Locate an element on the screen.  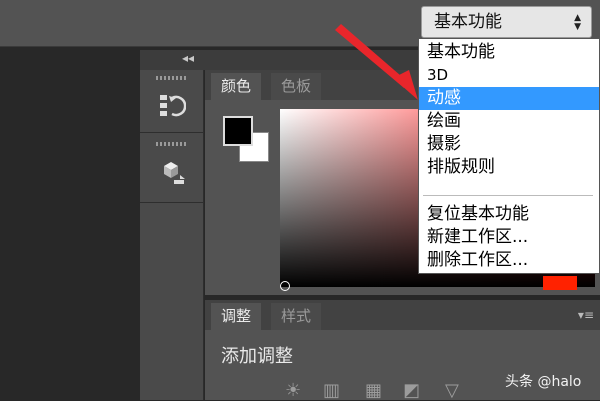
3d-cube-icon is located at coordinates (172, 172).